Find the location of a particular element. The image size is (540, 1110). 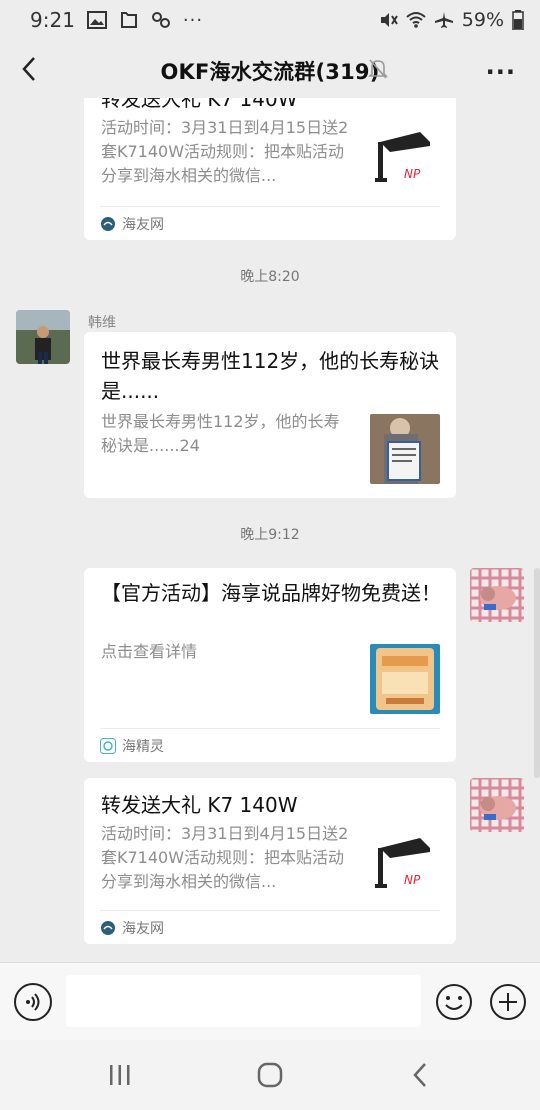

voice-icon is located at coordinates (33, 1002).